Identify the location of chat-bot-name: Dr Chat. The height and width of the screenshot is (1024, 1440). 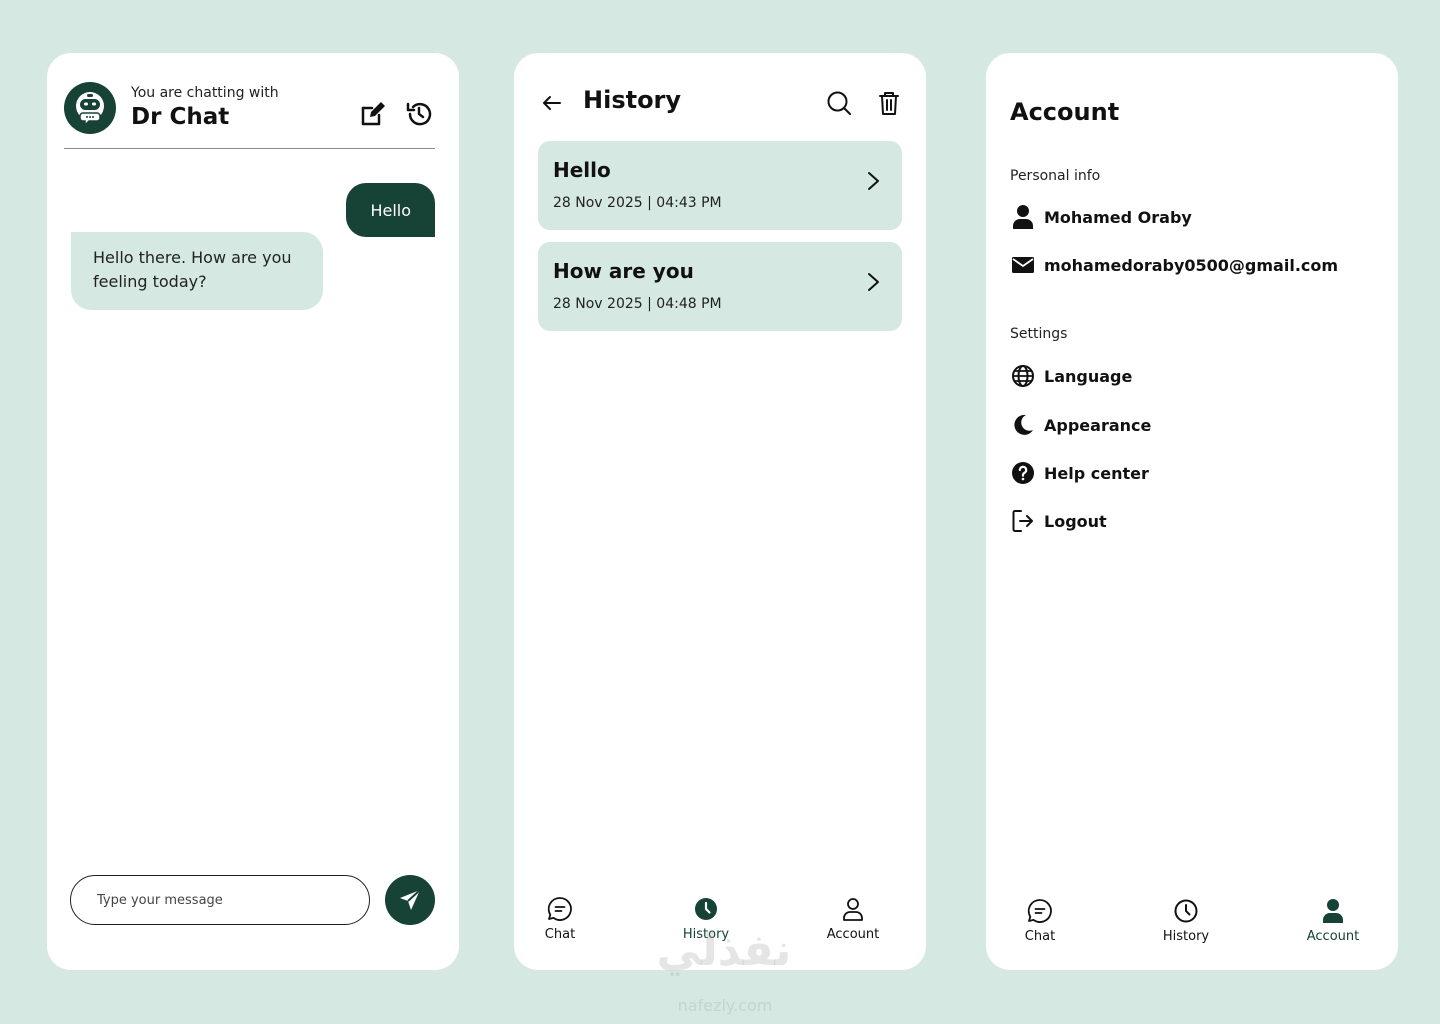
(180, 117).